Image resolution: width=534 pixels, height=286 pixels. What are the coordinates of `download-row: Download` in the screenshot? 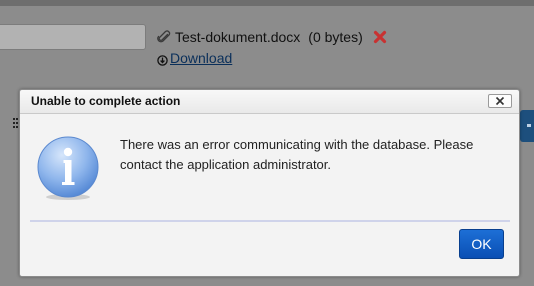 It's located at (194, 58).